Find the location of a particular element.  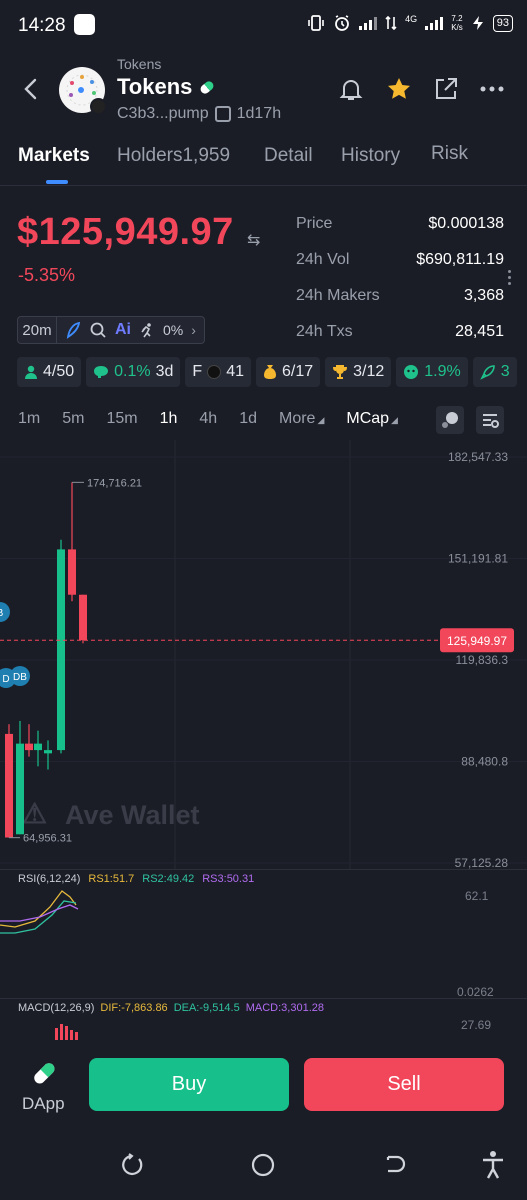

copy-icon is located at coordinates (222, 114).